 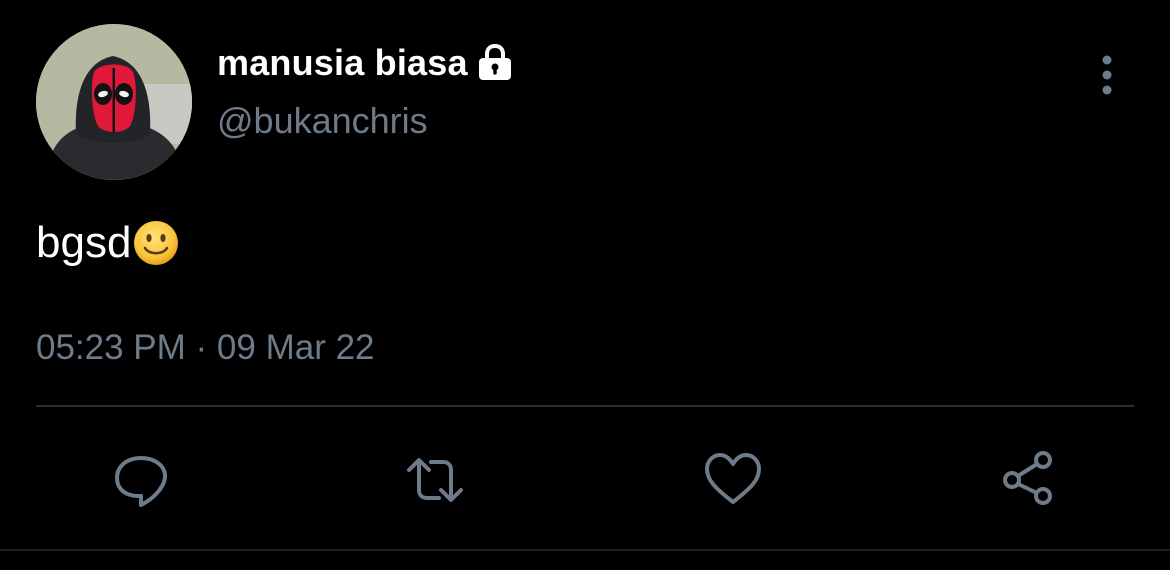 What do you see at coordinates (342, 63) in the screenshot?
I see `display-name: manusia biasa` at bounding box center [342, 63].